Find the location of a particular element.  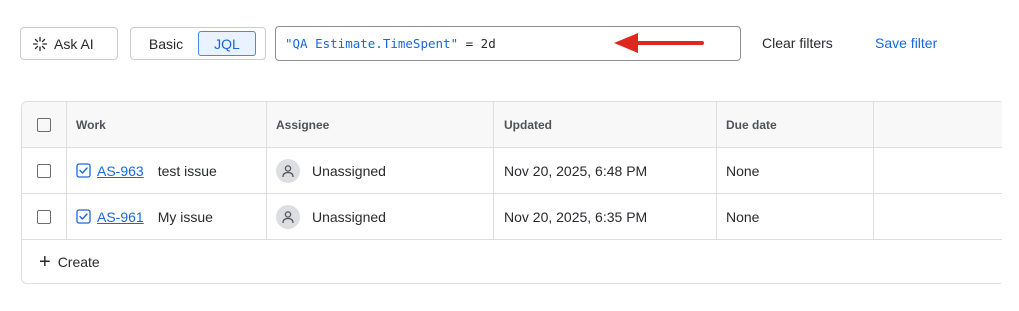

column-header-work: Work is located at coordinates (167, 124).